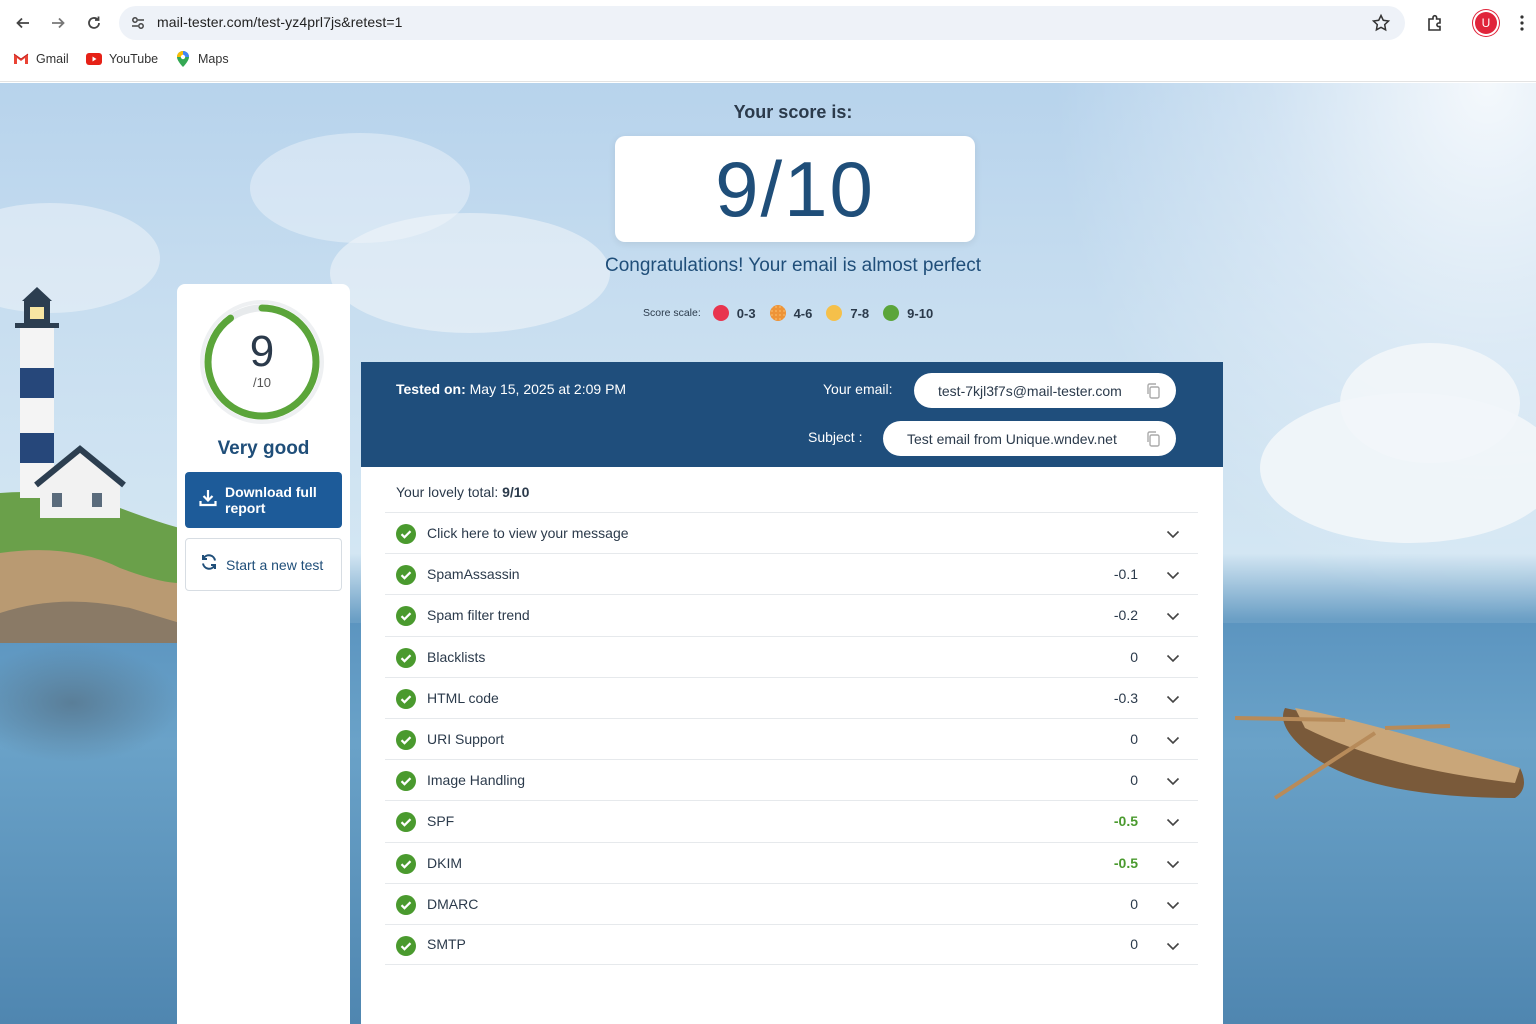  Describe the element at coordinates (1435, 23) in the screenshot. I see `extensions-icon` at that location.